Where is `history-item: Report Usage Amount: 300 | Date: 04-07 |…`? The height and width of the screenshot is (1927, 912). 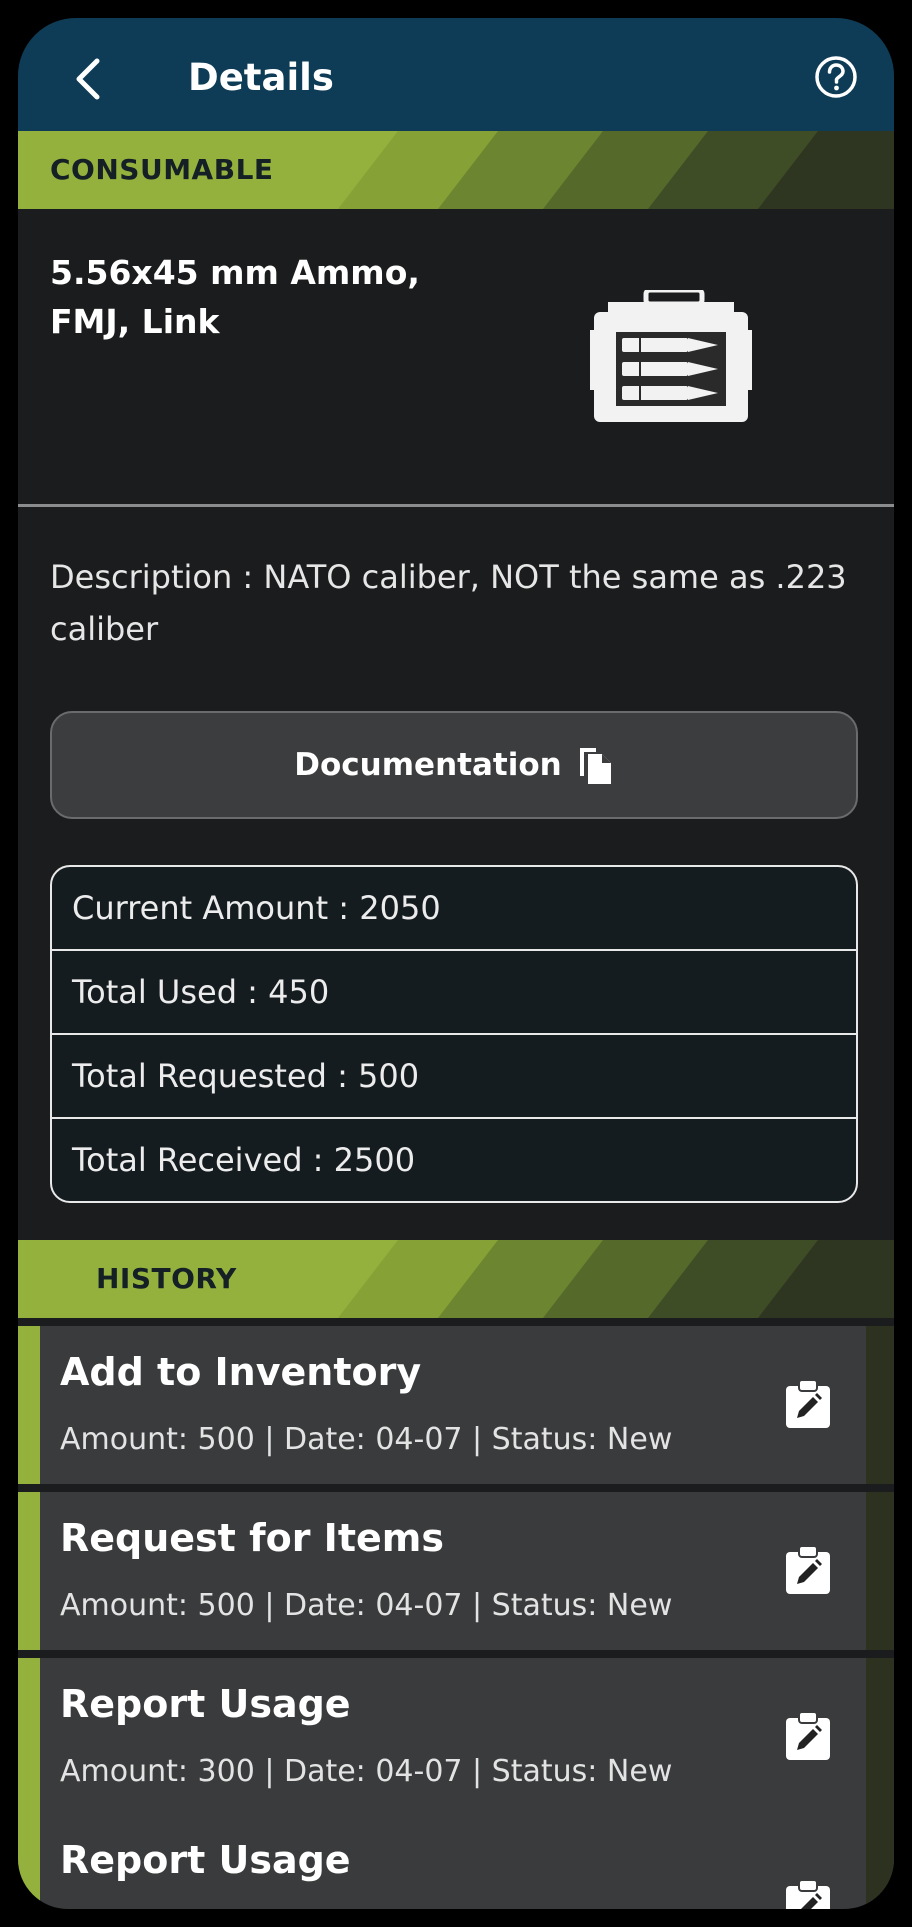
history-item: Report Usage Amount: 300 | Date: 04-07 |… is located at coordinates (456, 1737).